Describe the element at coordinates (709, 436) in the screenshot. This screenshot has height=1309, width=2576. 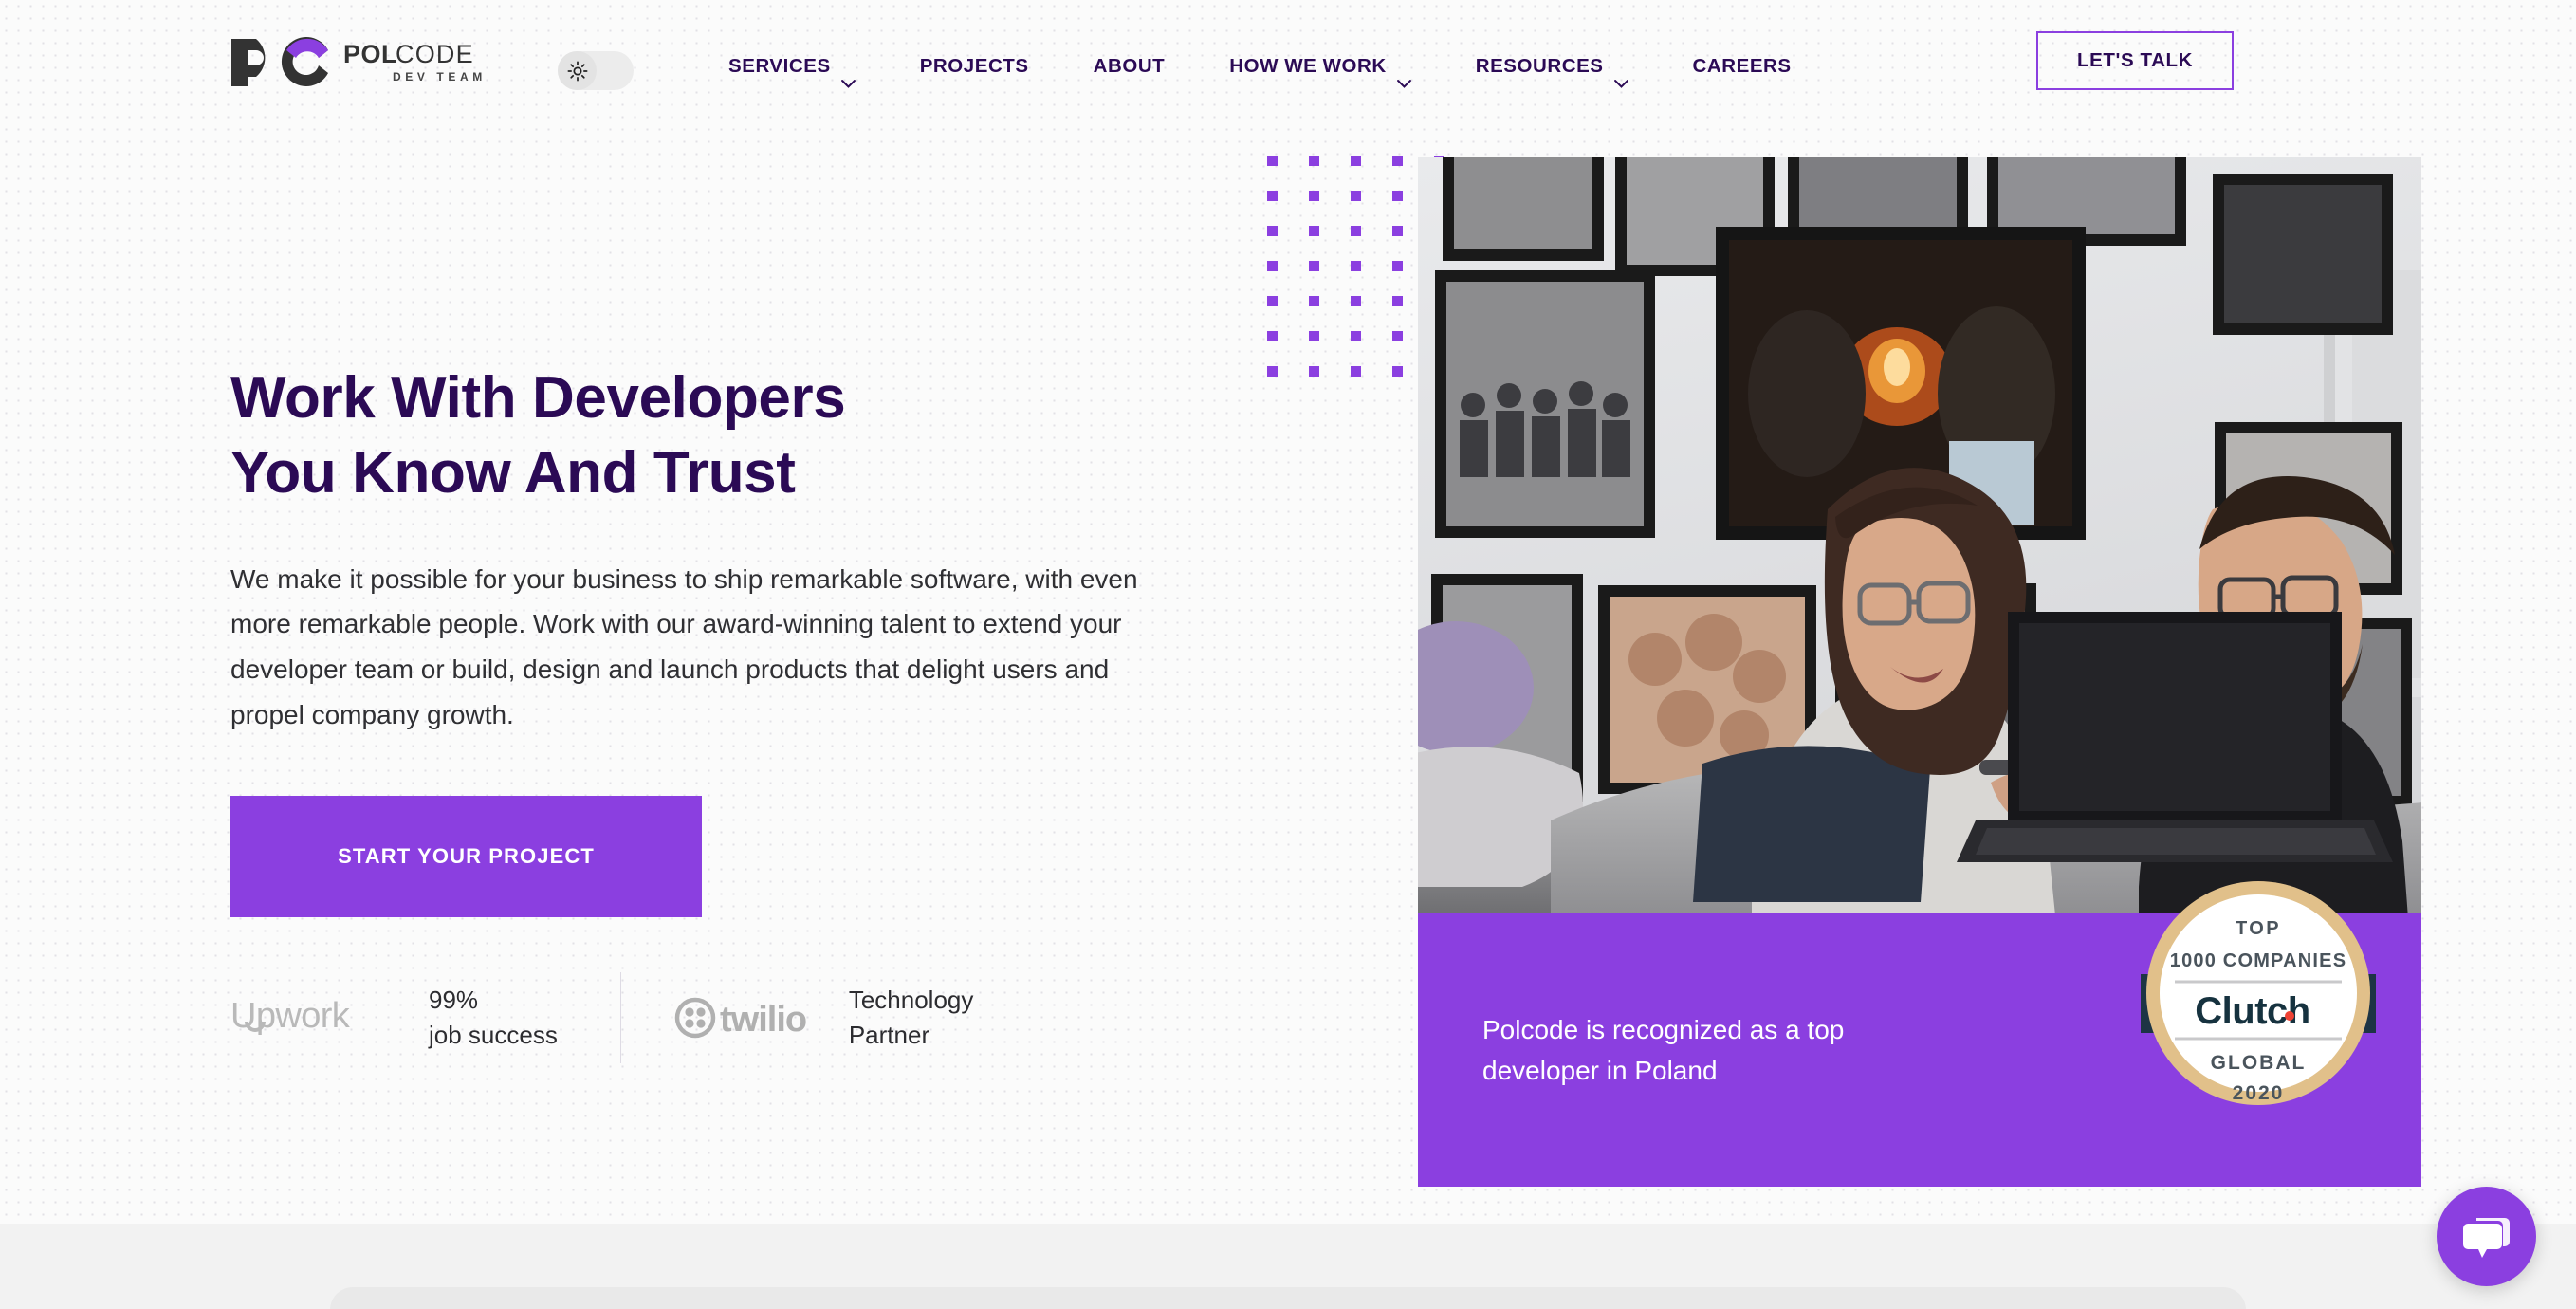
I see `page-title: Work With Developers You Know And Trust` at that location.